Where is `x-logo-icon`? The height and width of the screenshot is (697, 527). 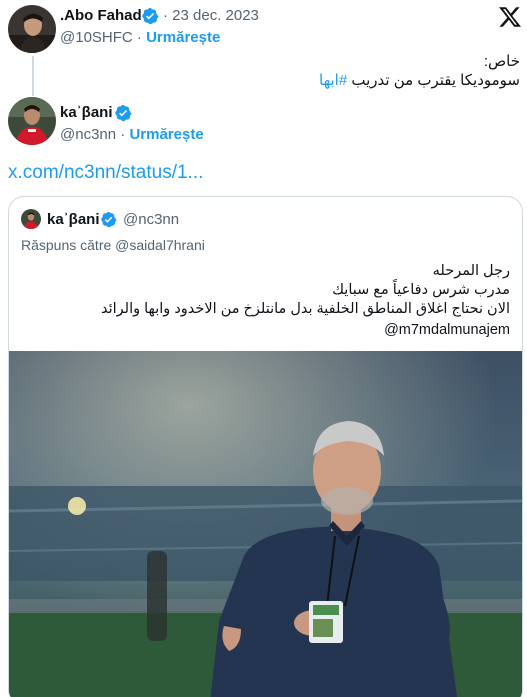
x-logo-icon is located at coordinates (510, 17).